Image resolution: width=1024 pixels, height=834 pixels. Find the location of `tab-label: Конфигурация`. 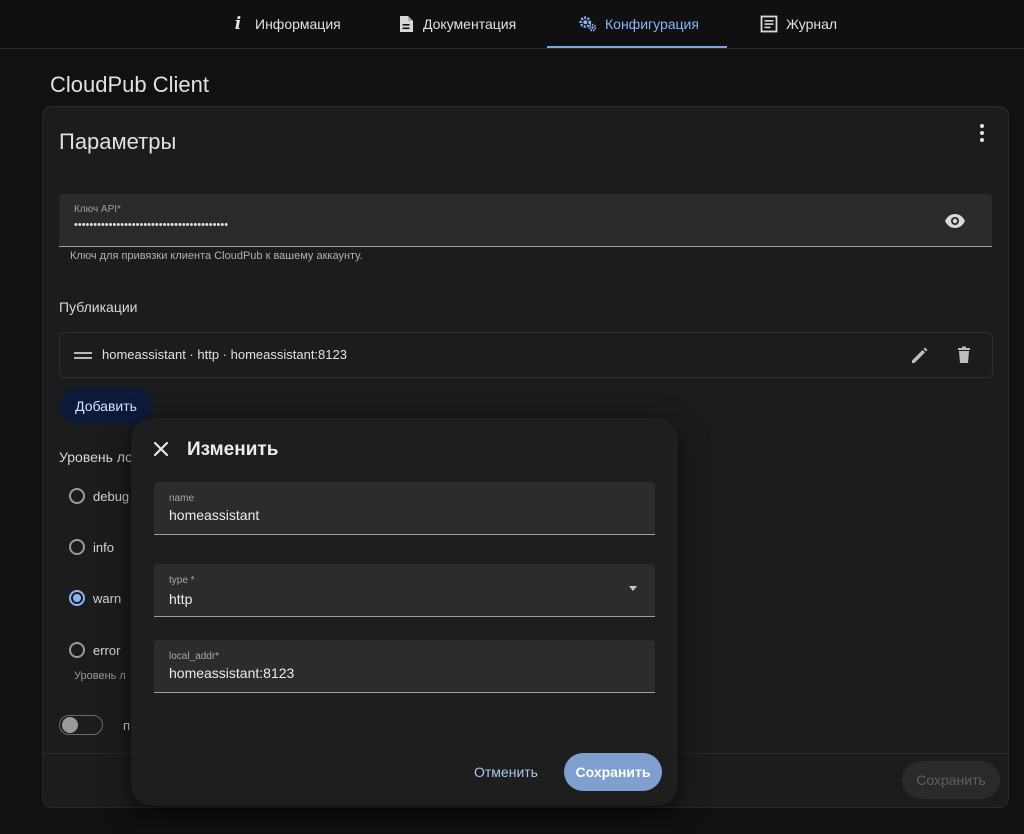

tab-label: Конфигурация is located at coordinates (652, 24).